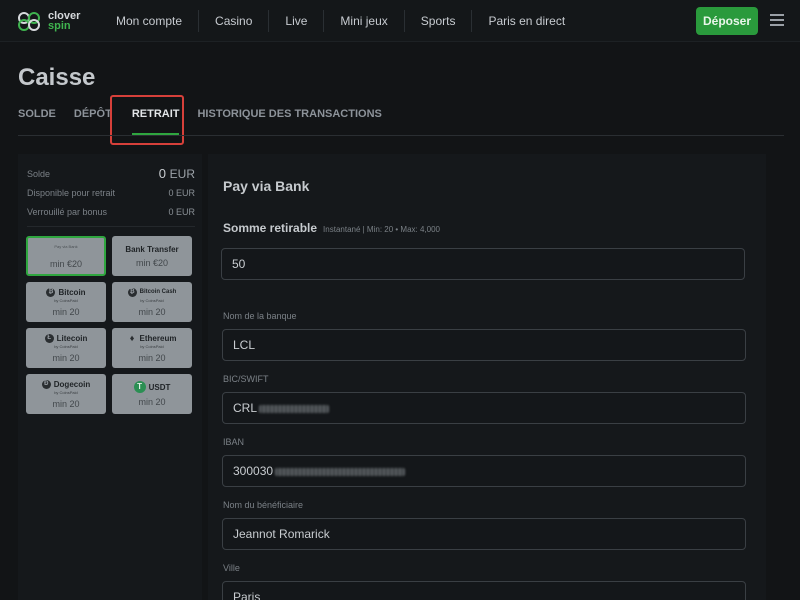  What do you see at coordinates (71, 193) in the screenshot?
I see `disponible-label: Disponible pour retrait` at bounding box center [71, 193].